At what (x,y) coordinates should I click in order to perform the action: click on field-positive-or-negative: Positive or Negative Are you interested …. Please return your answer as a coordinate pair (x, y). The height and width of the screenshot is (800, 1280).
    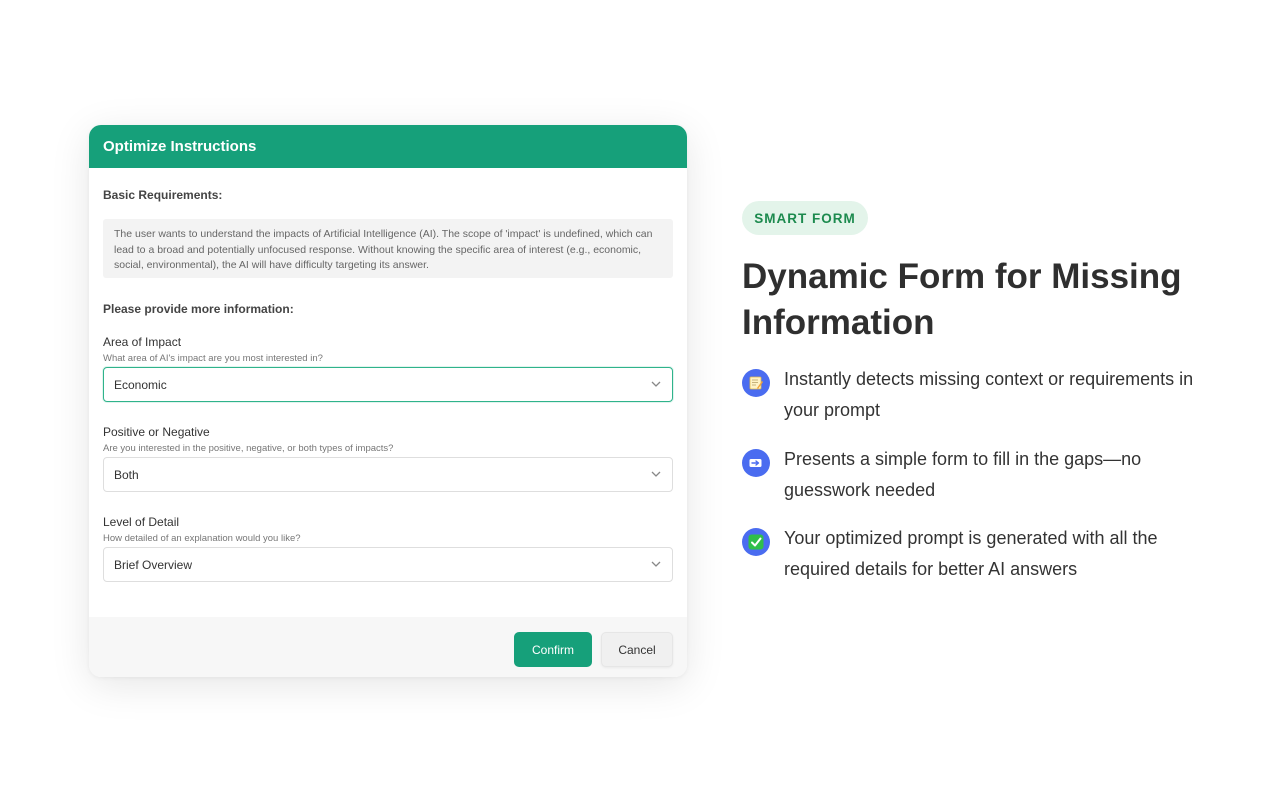
    Looking at the image, I should click on (388, 458).